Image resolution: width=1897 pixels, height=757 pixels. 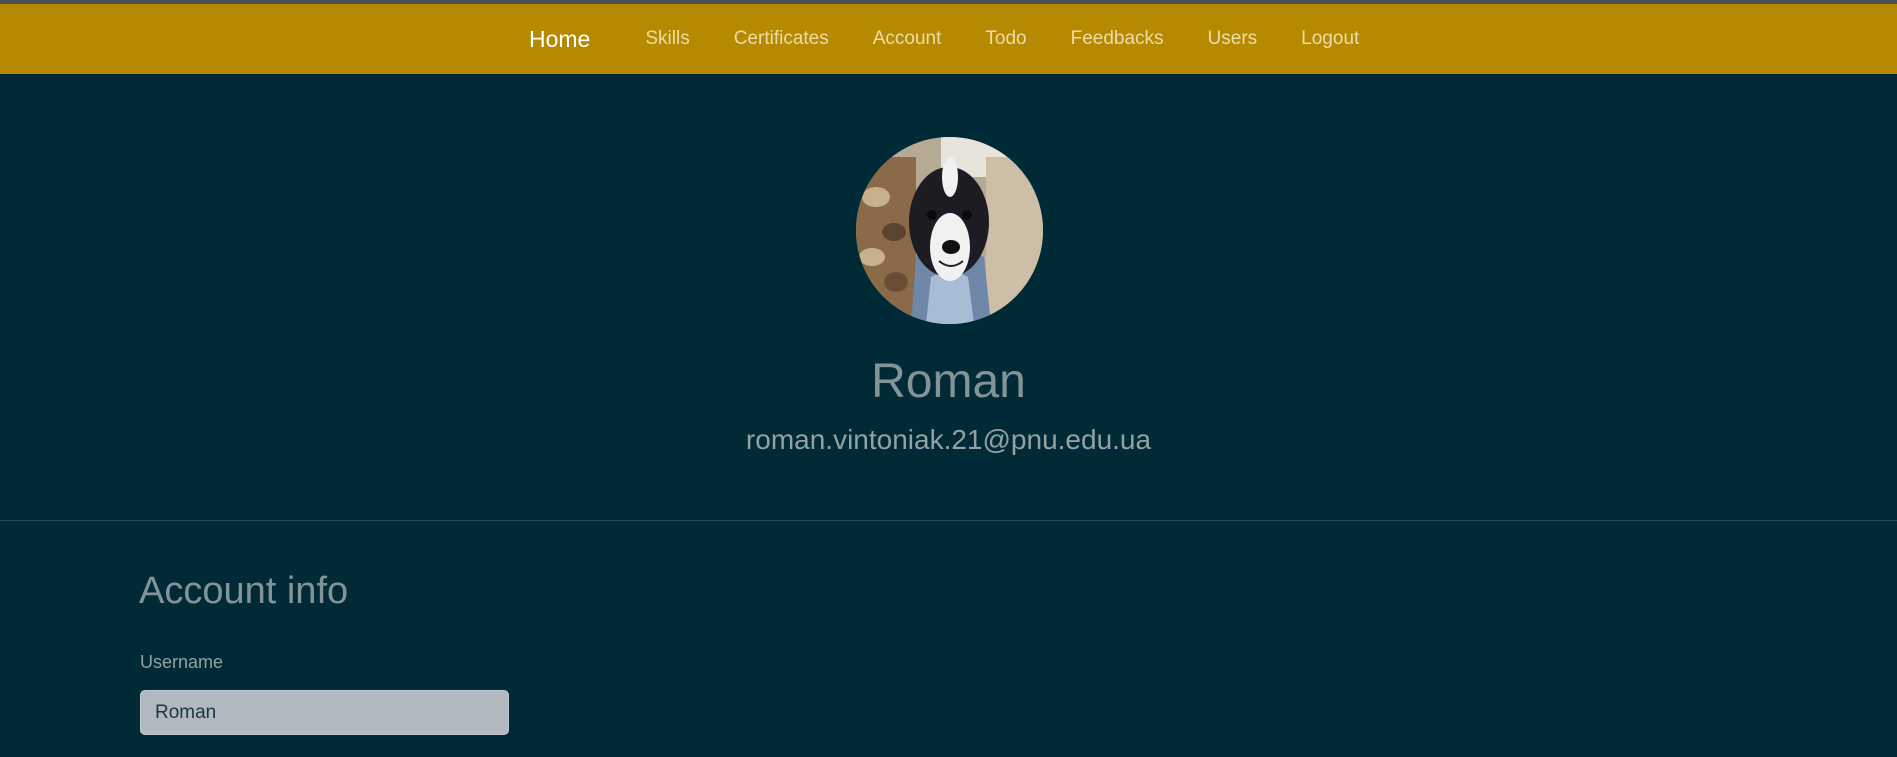 I want to click on dog-photo-icon, so click(x=949, y=230).